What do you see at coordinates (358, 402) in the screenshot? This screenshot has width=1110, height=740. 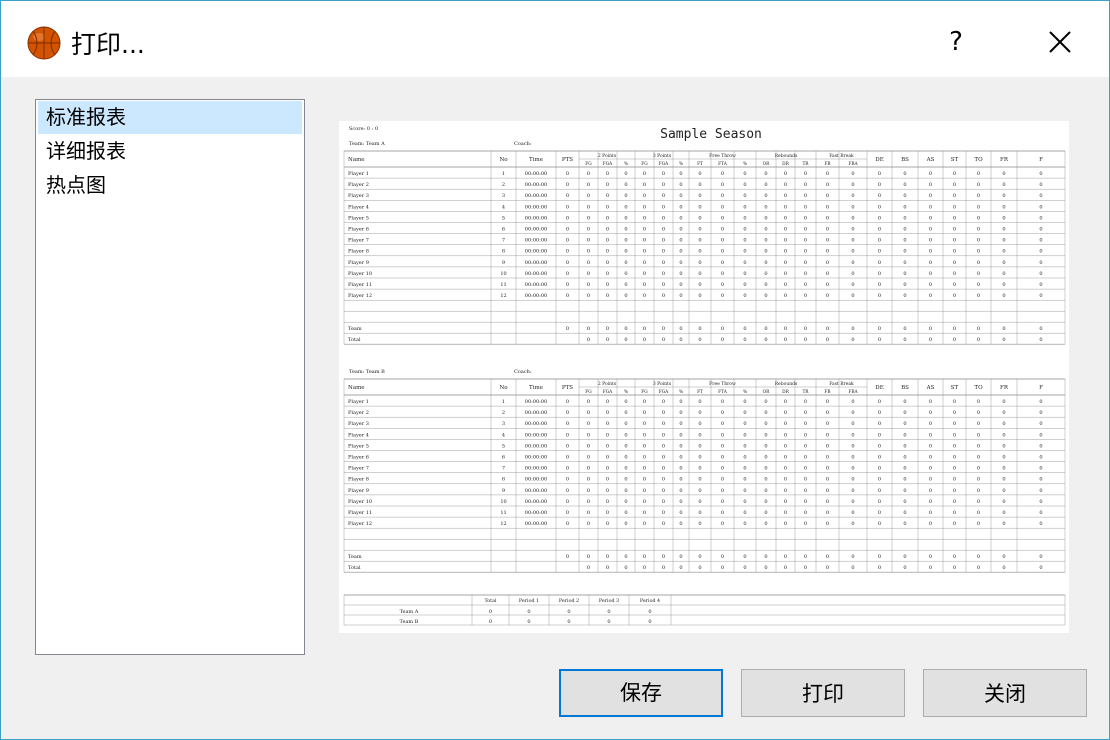 I see `player-name: Player 1` at bounding box center [358, 402].